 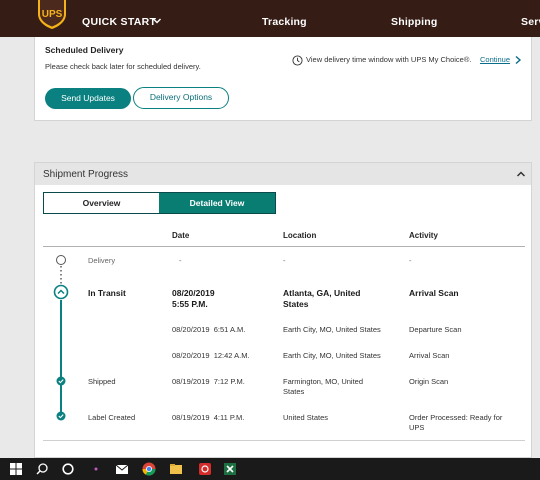 I want to click on clock-icon, so click(x=297, y=60).